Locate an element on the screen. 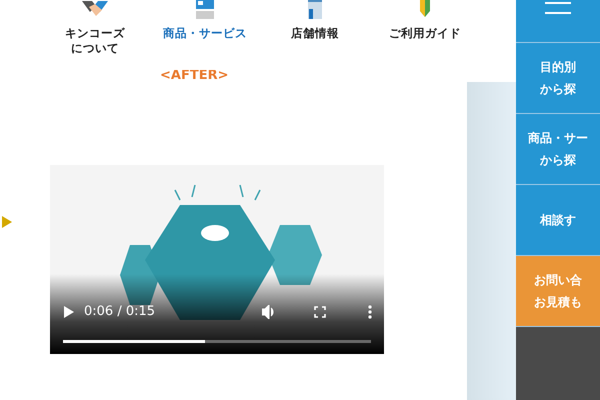 The image size is (600, 400). nav-link: ご利用ガイド is located at coordinates (425, 35).